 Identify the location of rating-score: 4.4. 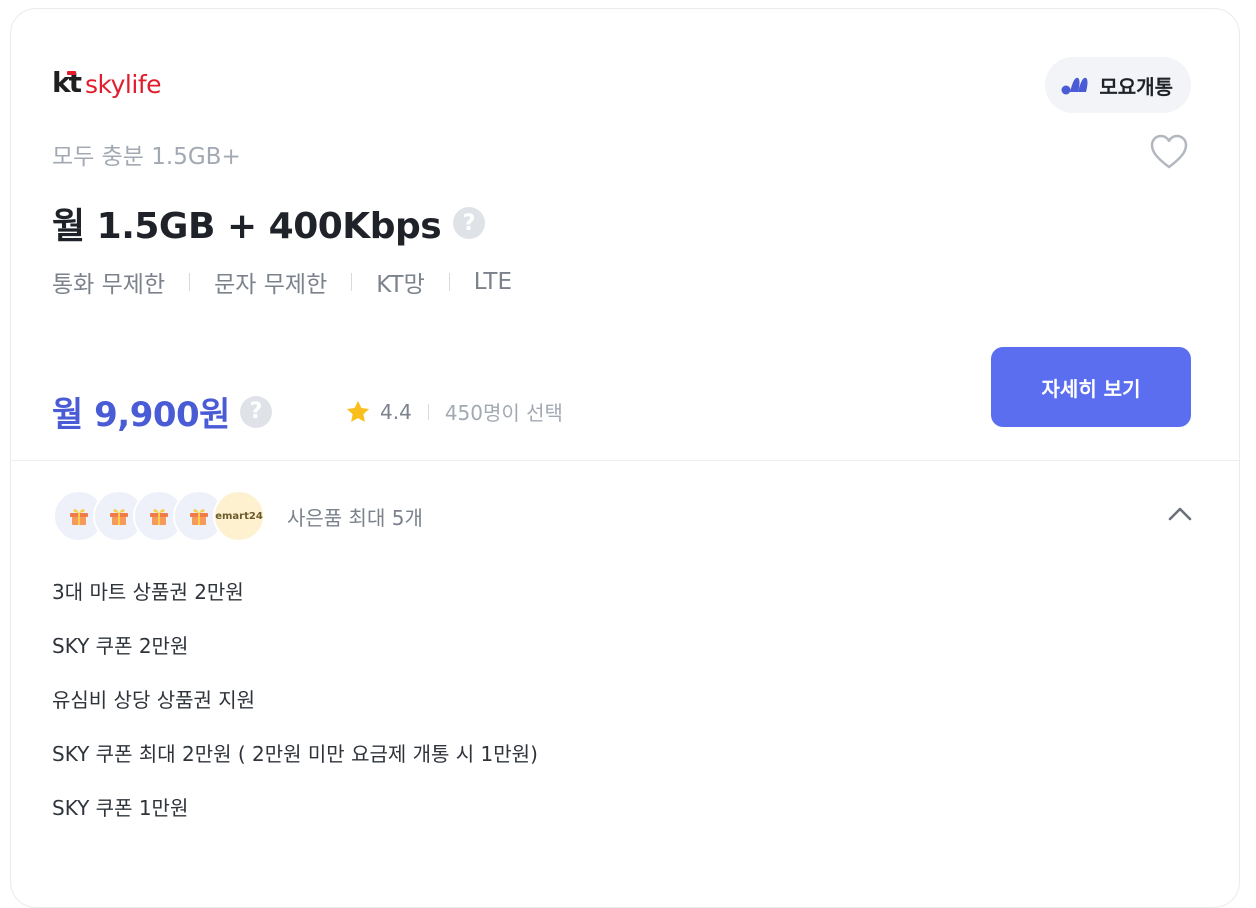
(396, 411).